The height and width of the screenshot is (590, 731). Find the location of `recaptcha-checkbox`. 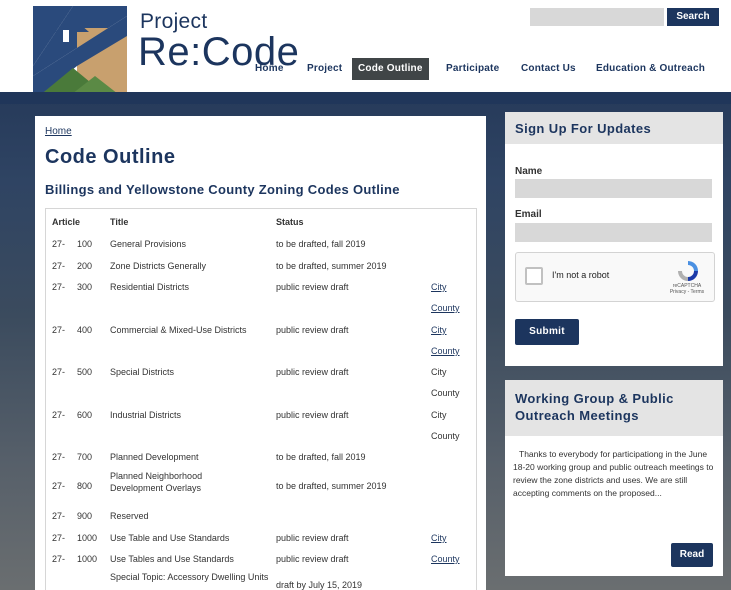

recaptcha-checkbox is located at coordinates (534, 276).